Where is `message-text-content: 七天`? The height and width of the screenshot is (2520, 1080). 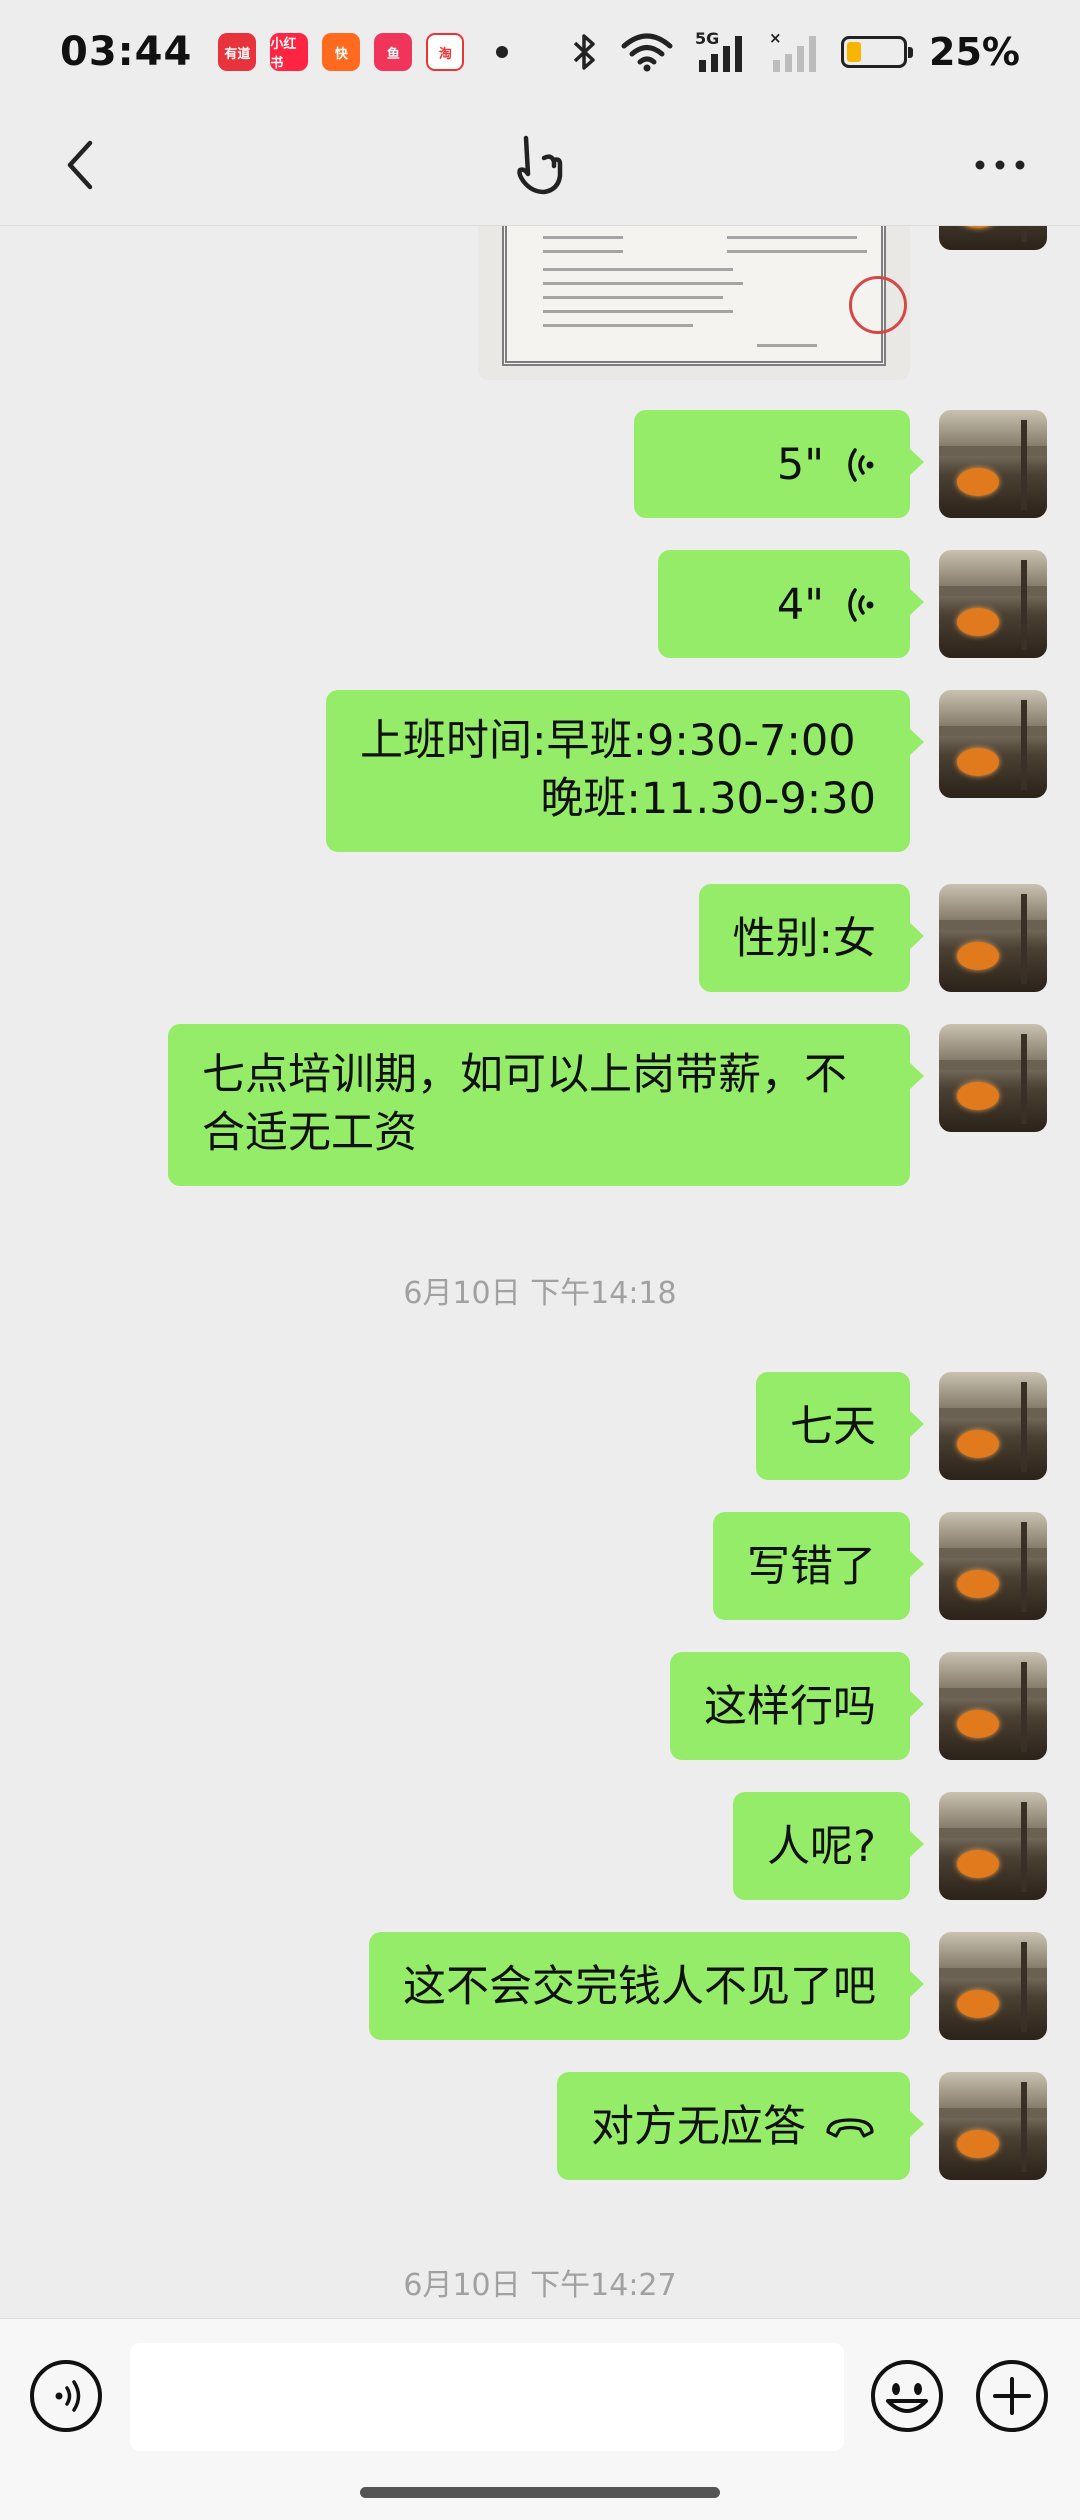 message-text-content: 七天 is located at coordinates (833, 1427).